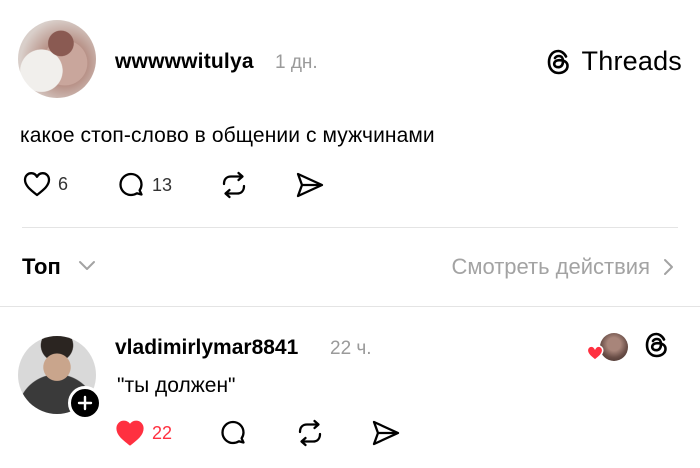 Image resolution: width=700 pixels, height=468 pixels. Describe the element at coordinates (130, 433) in the screenshot. I see `heart-filled-icon` at that location.